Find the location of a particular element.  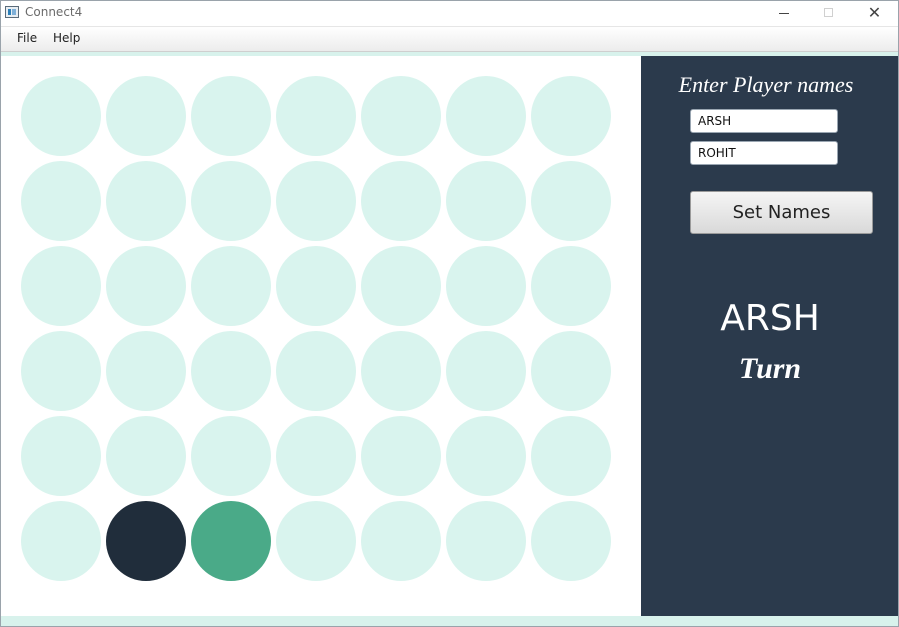

close-icon: ✕ is located at coordinates (874, 12).